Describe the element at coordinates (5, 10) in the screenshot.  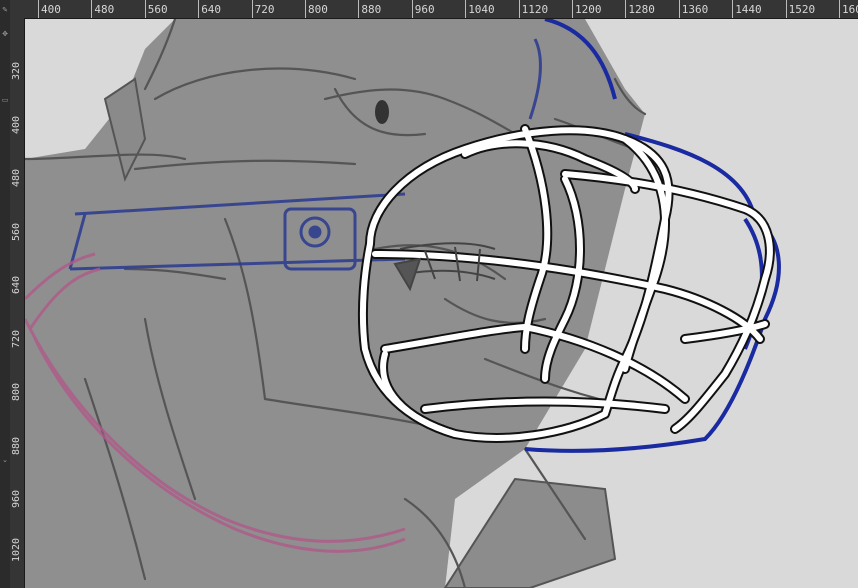
I see `pen-tool-icon: ✎` at that location.